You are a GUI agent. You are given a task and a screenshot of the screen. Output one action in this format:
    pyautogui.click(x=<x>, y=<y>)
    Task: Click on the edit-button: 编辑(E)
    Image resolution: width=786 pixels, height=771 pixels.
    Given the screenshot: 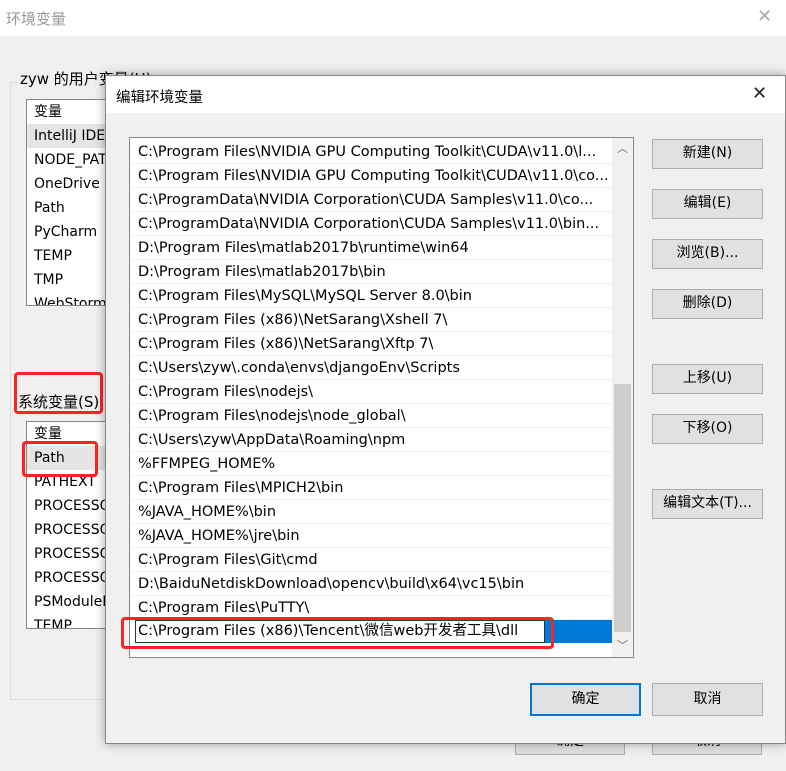 What is the action you would take?
    pyautogui.click(x=707, y=204)
    